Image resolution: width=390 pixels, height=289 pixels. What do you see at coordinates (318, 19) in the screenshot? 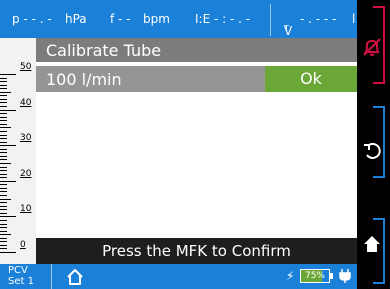
I see `volume-value: - . - - -` at bounding box center [318, 19].